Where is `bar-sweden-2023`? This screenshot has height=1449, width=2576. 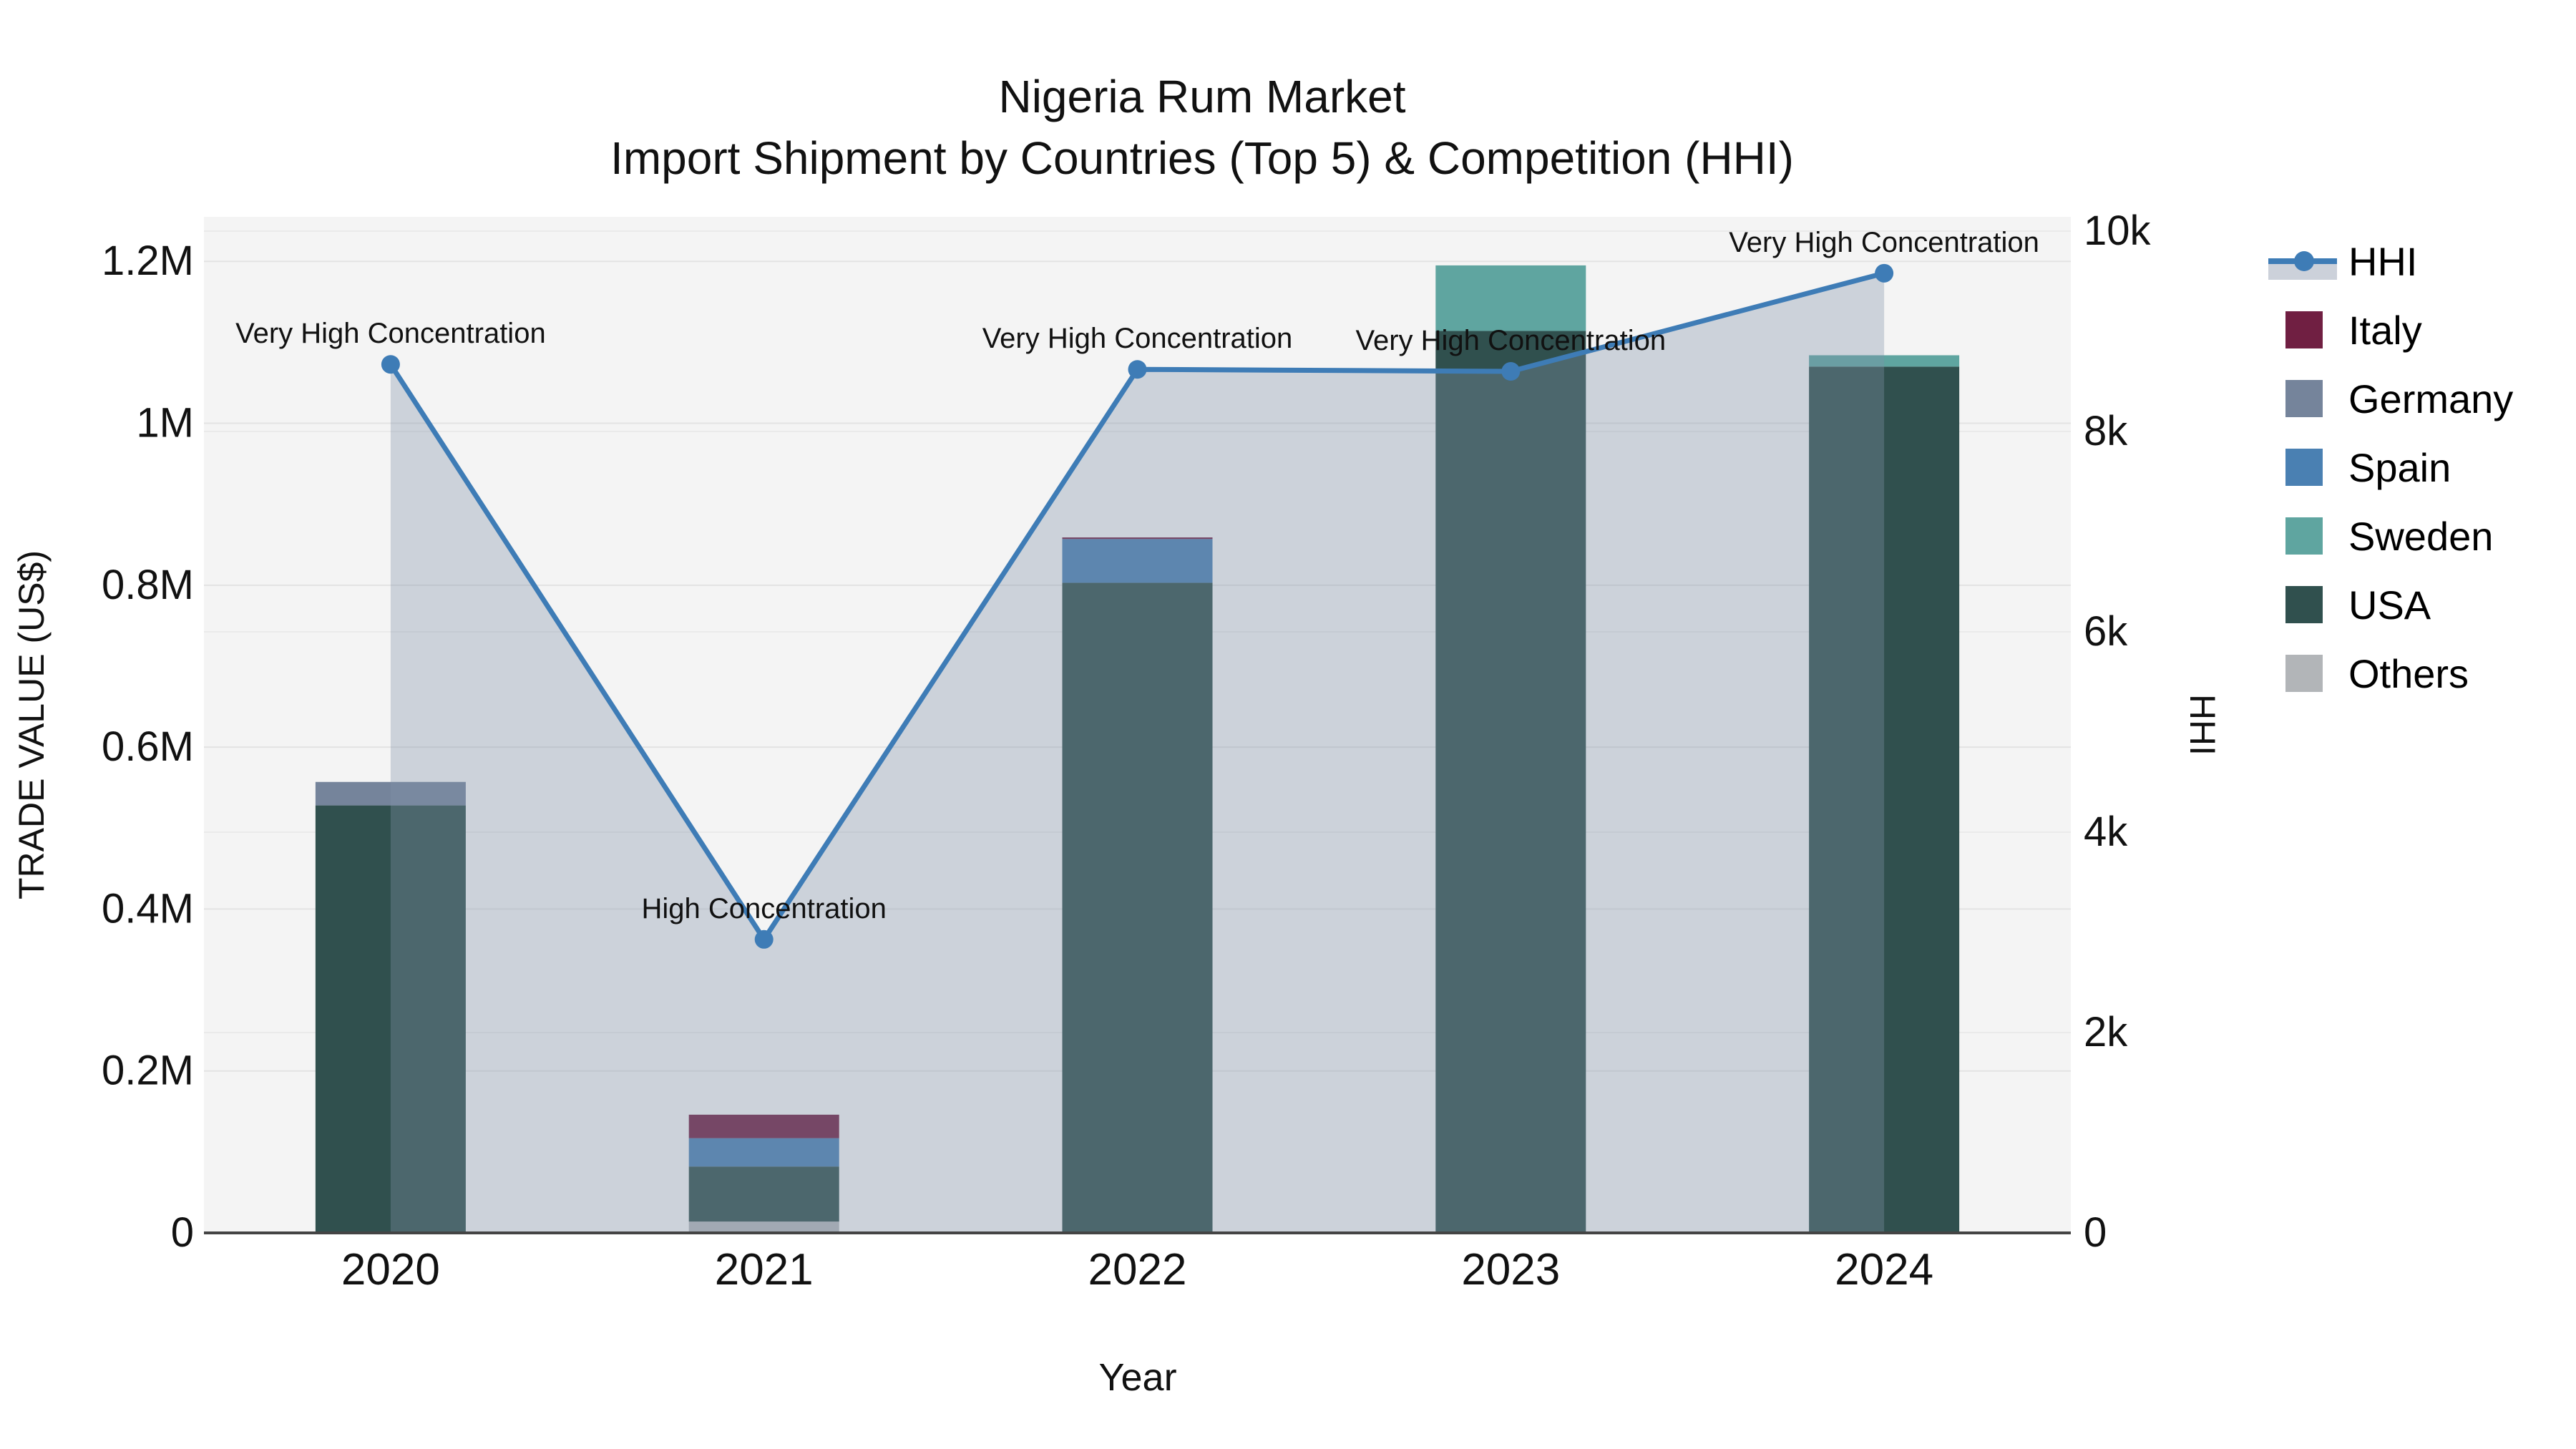
bar-sweden-2023 is located at coordinates (1510, 298).